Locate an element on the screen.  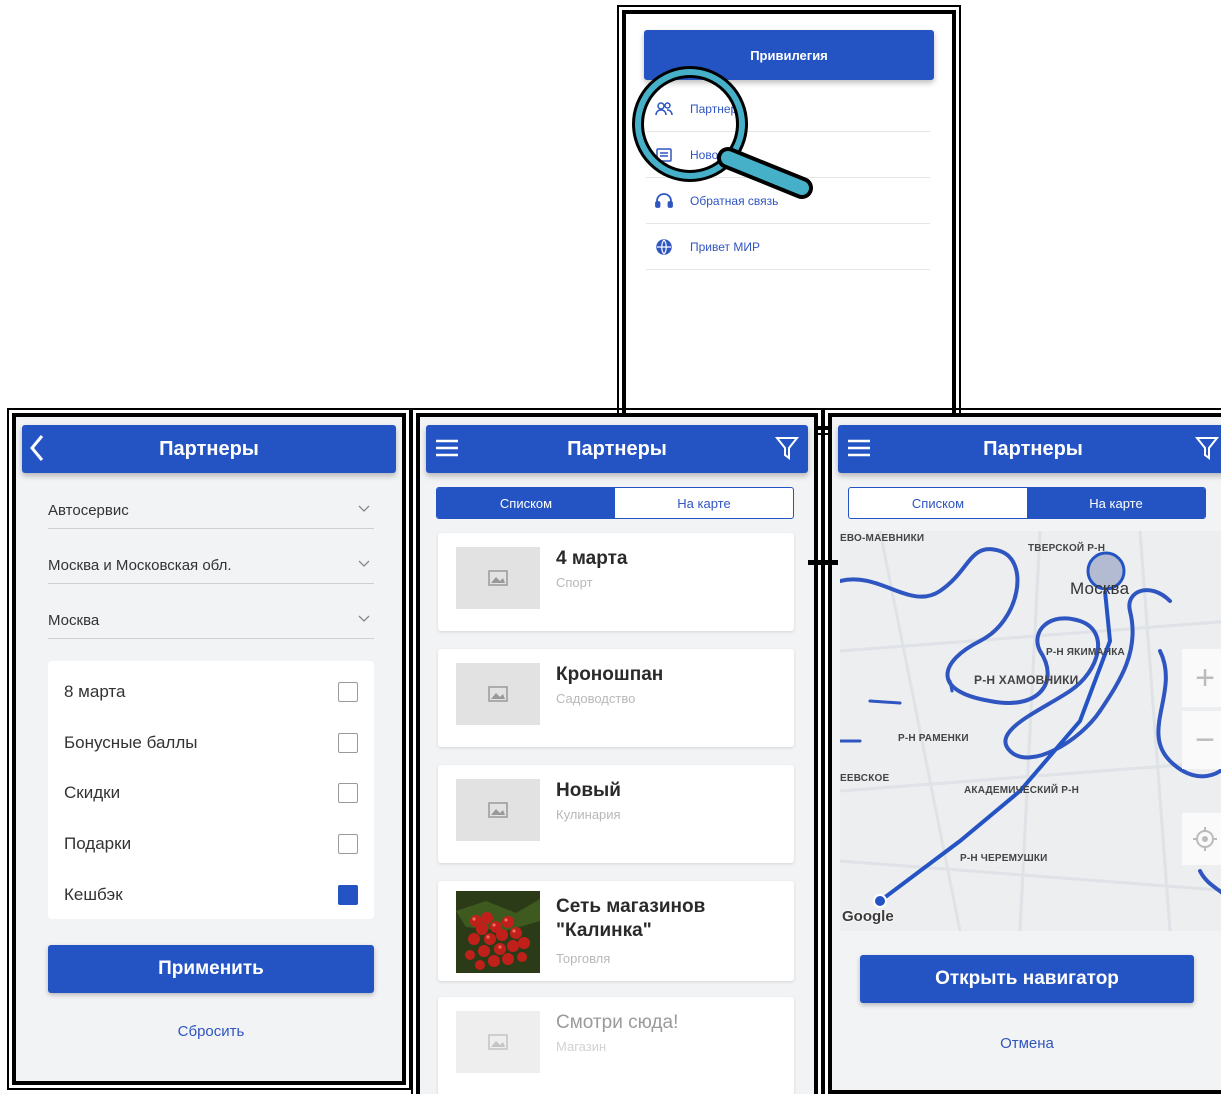
region-dropdown: Москва и Московская обл. is located at coordinates (211, 566).